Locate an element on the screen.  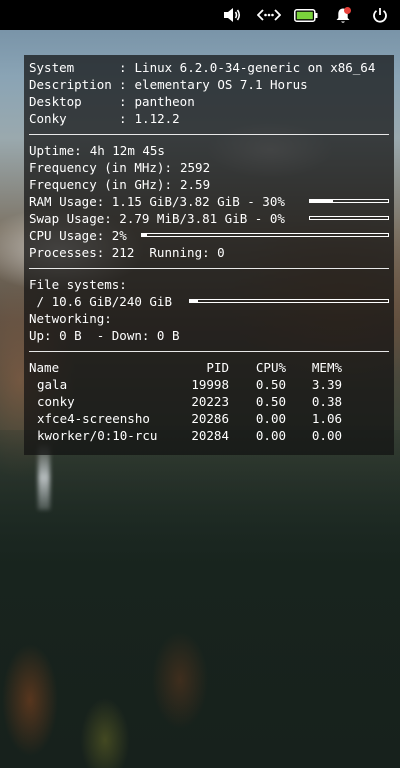
process-row: conky 20223 0.50 0.38 is located at coordinates (209, 401).